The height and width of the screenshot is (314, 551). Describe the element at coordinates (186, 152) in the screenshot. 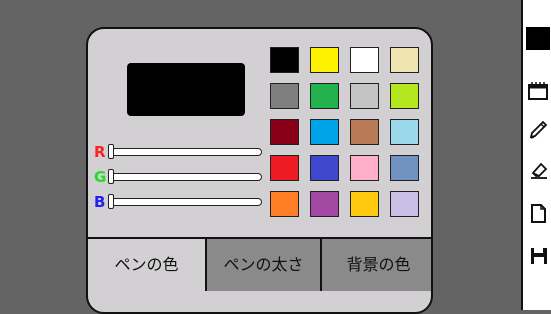

I see `slider-track-red` at that location.